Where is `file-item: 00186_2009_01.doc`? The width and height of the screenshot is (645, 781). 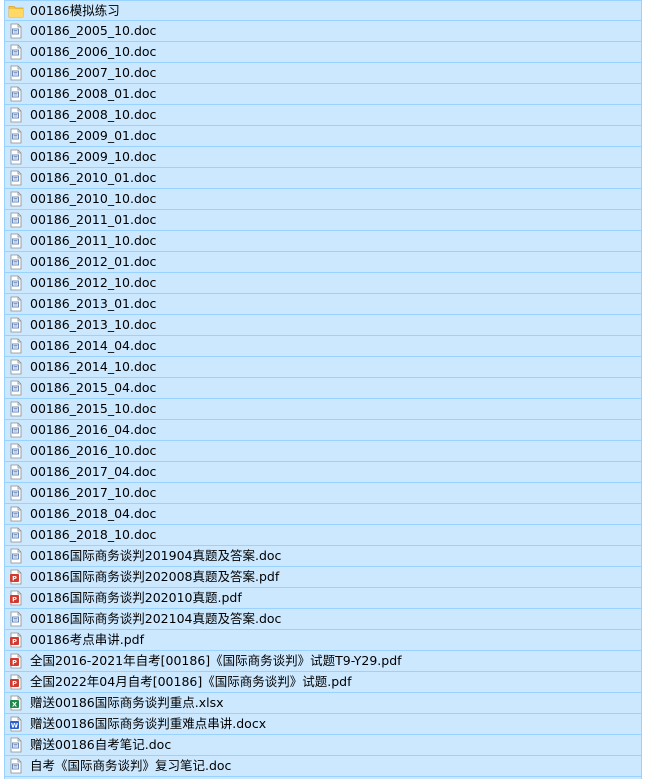 file-item: 00186_2009_01.doc is located at coordinates (323, 136).